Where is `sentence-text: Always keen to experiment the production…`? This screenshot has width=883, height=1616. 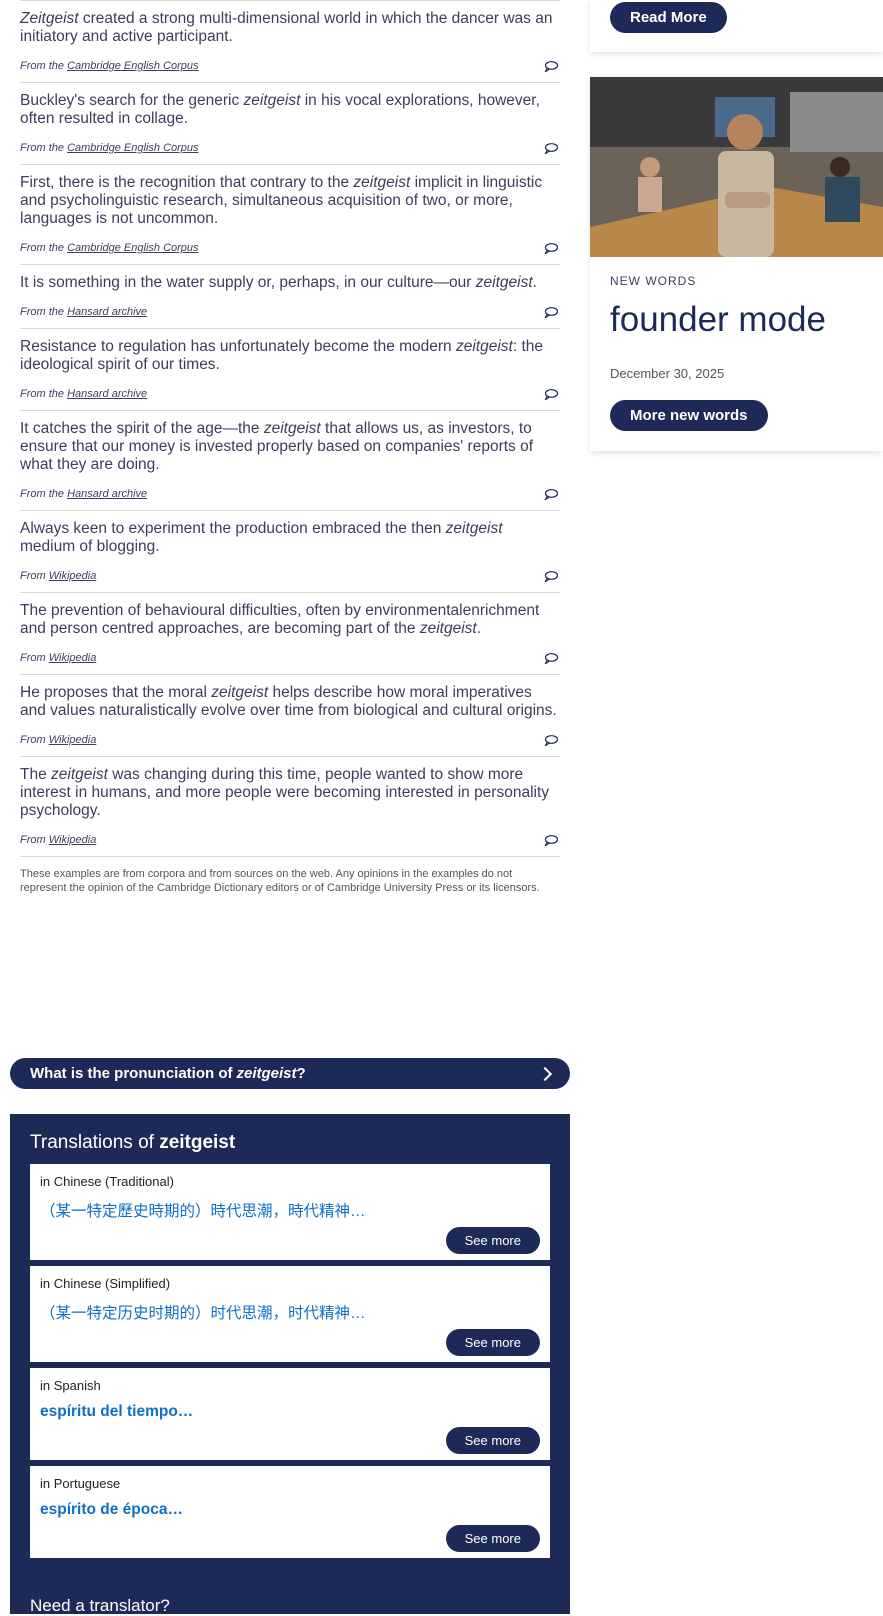 sentence-text: Always keen to experiment the production… is located at coordinates (233, 528).